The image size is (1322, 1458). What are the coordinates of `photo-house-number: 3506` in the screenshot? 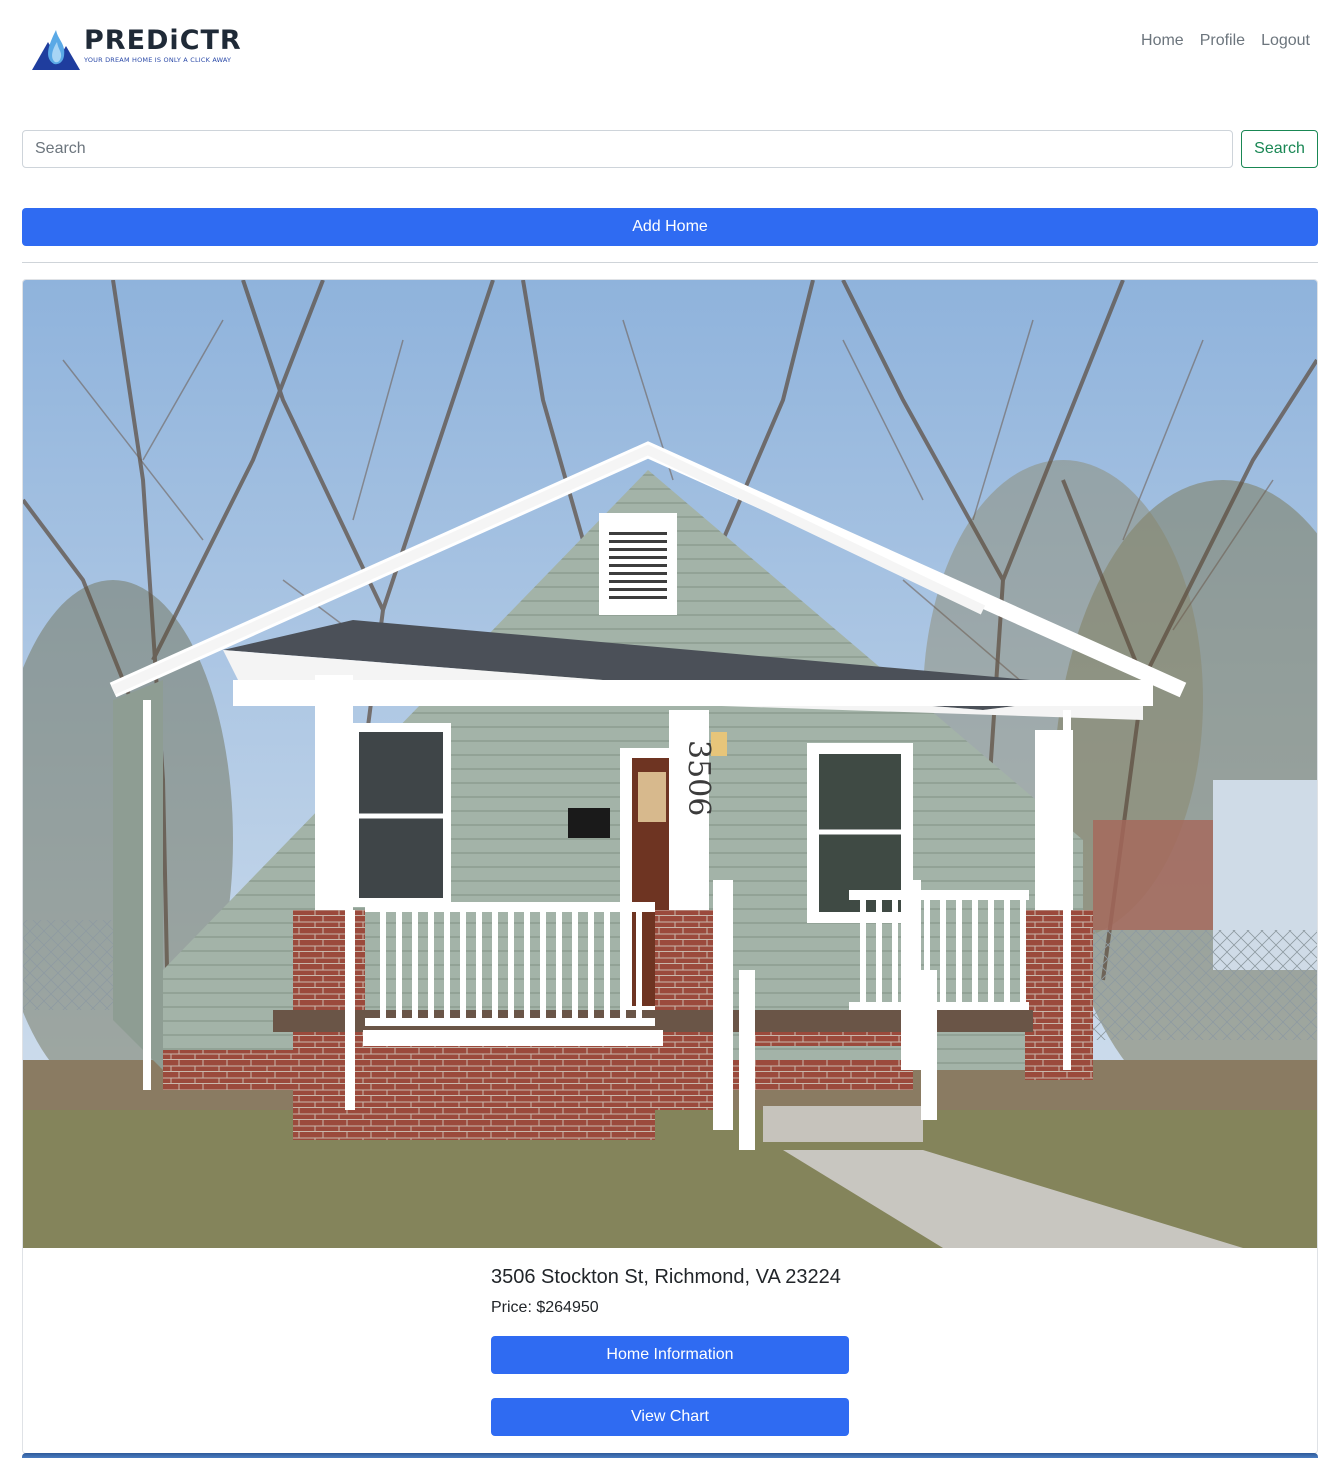 It's located at (698, 778).